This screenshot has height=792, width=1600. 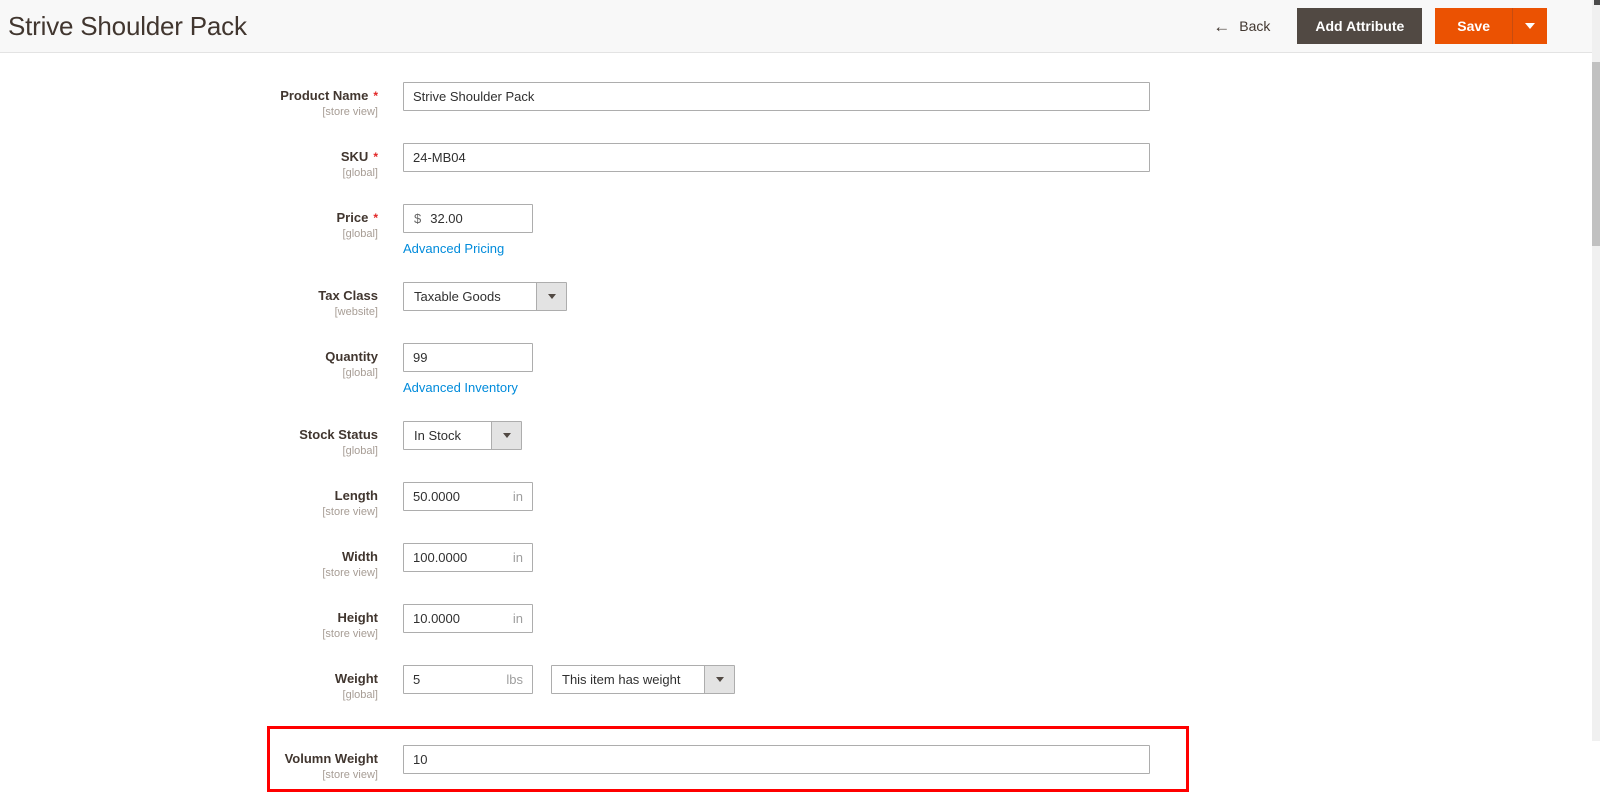 I want to click on volumn-weight-scope: [store view], so click(x=350, y=775).